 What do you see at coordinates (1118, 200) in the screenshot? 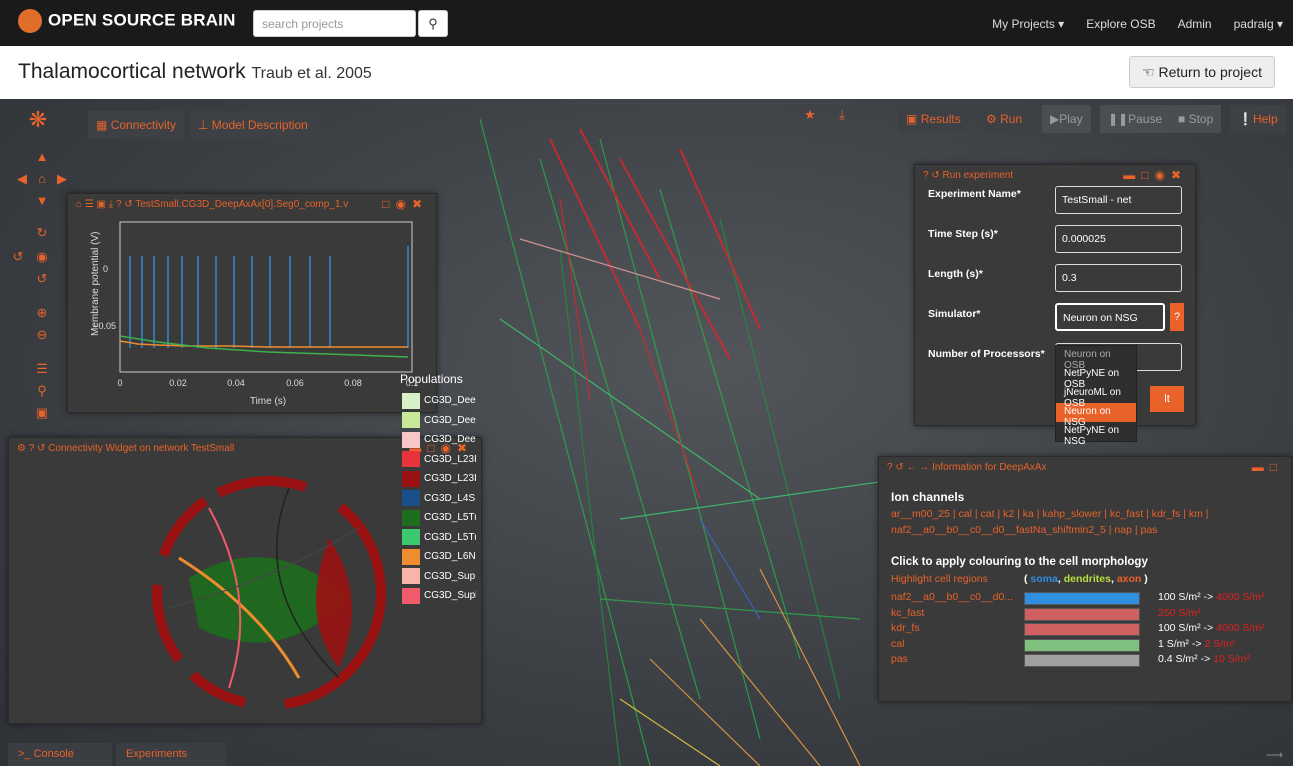
I see `experiment-name-field: TestSmall - net` at bounding box center [1118, 200].